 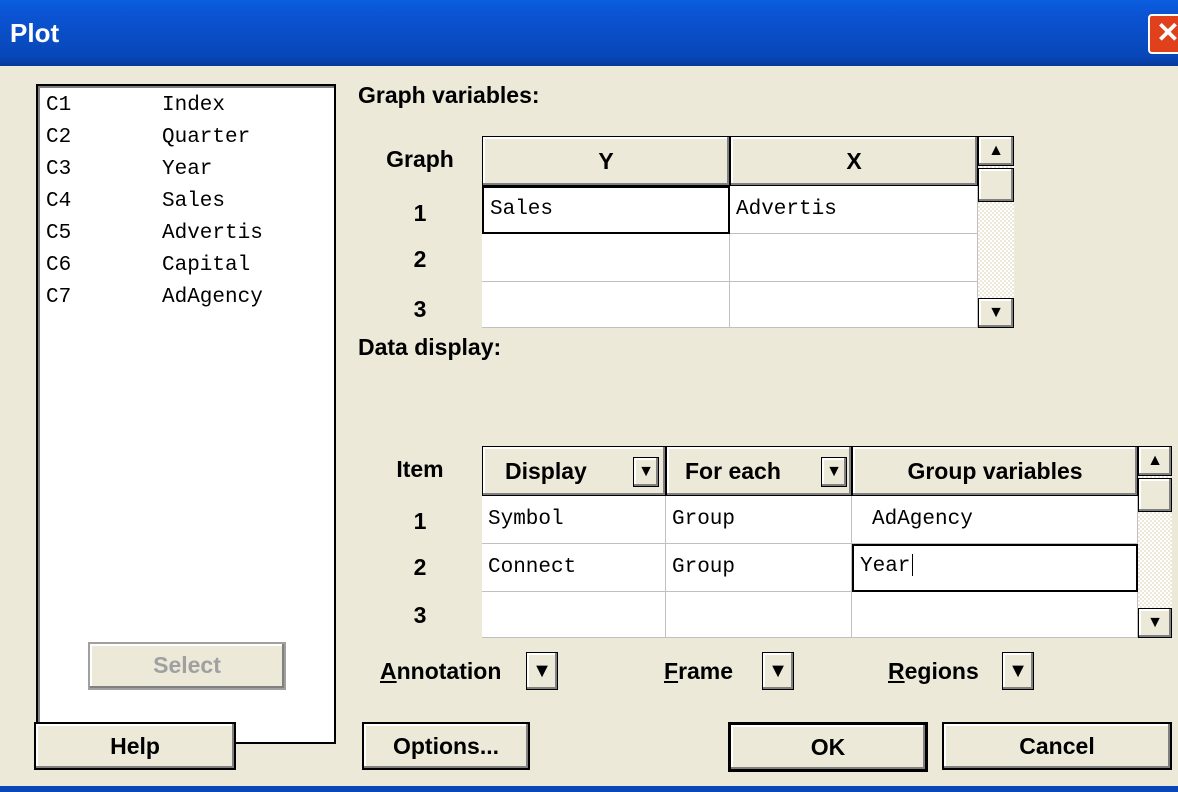 I want to click on window-bottom-border, so click(x=589, y=789).